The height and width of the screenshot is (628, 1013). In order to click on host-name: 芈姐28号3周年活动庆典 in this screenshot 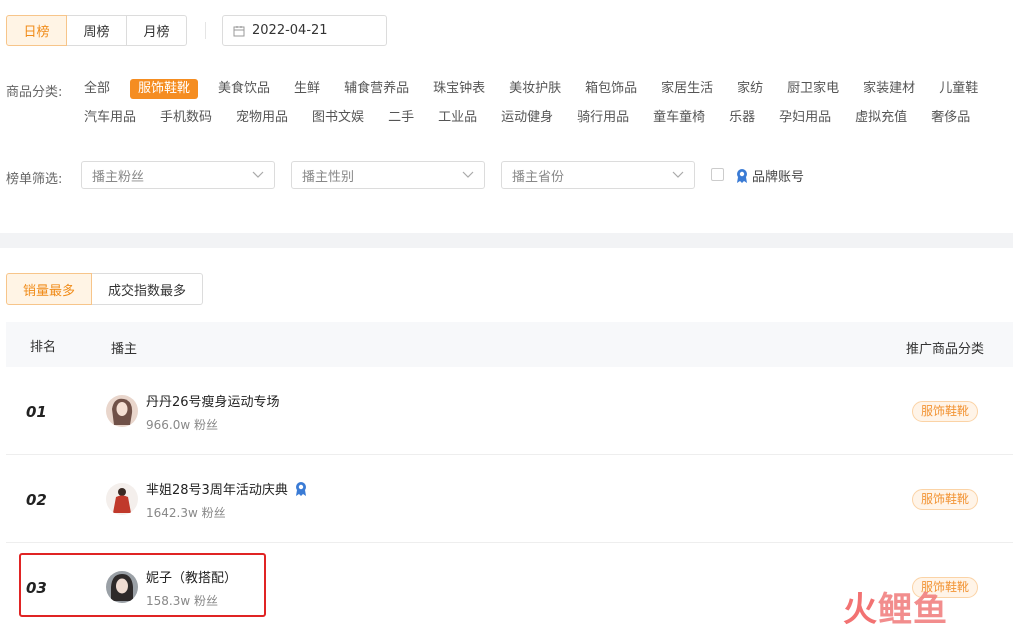, I will do `click(227, 488)`.